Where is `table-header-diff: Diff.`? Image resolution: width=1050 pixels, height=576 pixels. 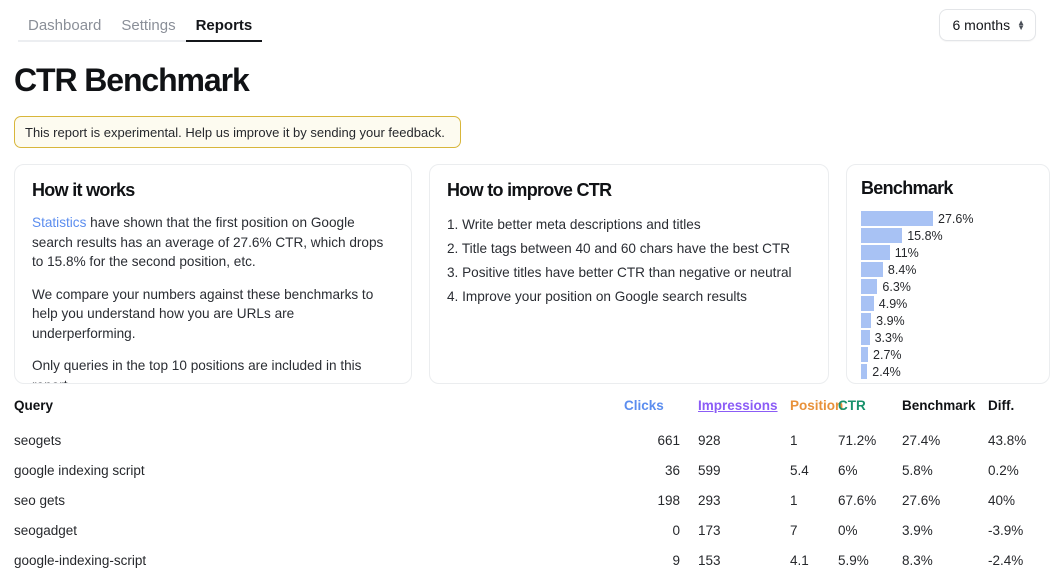
table-header-diff: Diff. is located at coordinates (1018, 412).